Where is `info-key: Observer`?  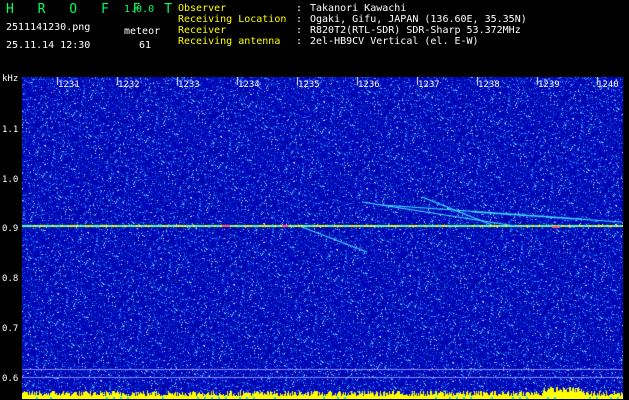
info-key: Observer is located at coordinates (202, 8).